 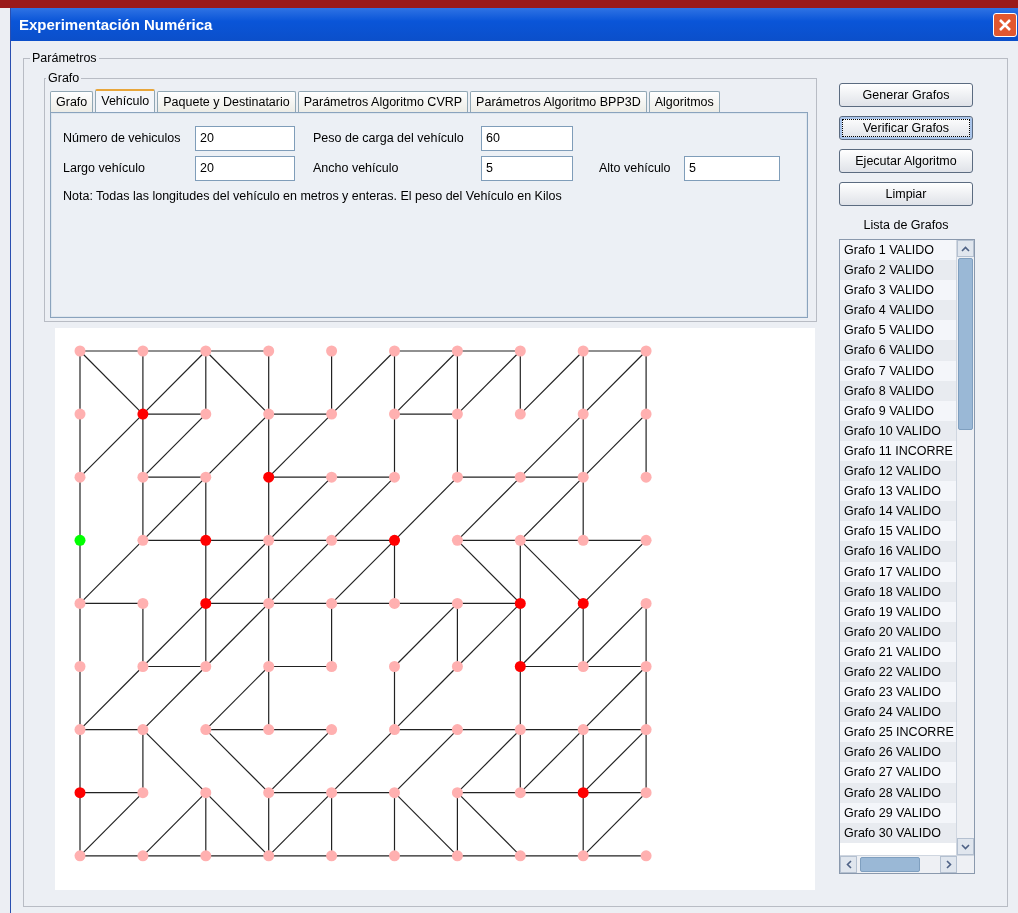 What do you see at coordinates (64, 78) in the screenshot?
I see `panel-legend: Grafo` at bounding box center [64, 78].